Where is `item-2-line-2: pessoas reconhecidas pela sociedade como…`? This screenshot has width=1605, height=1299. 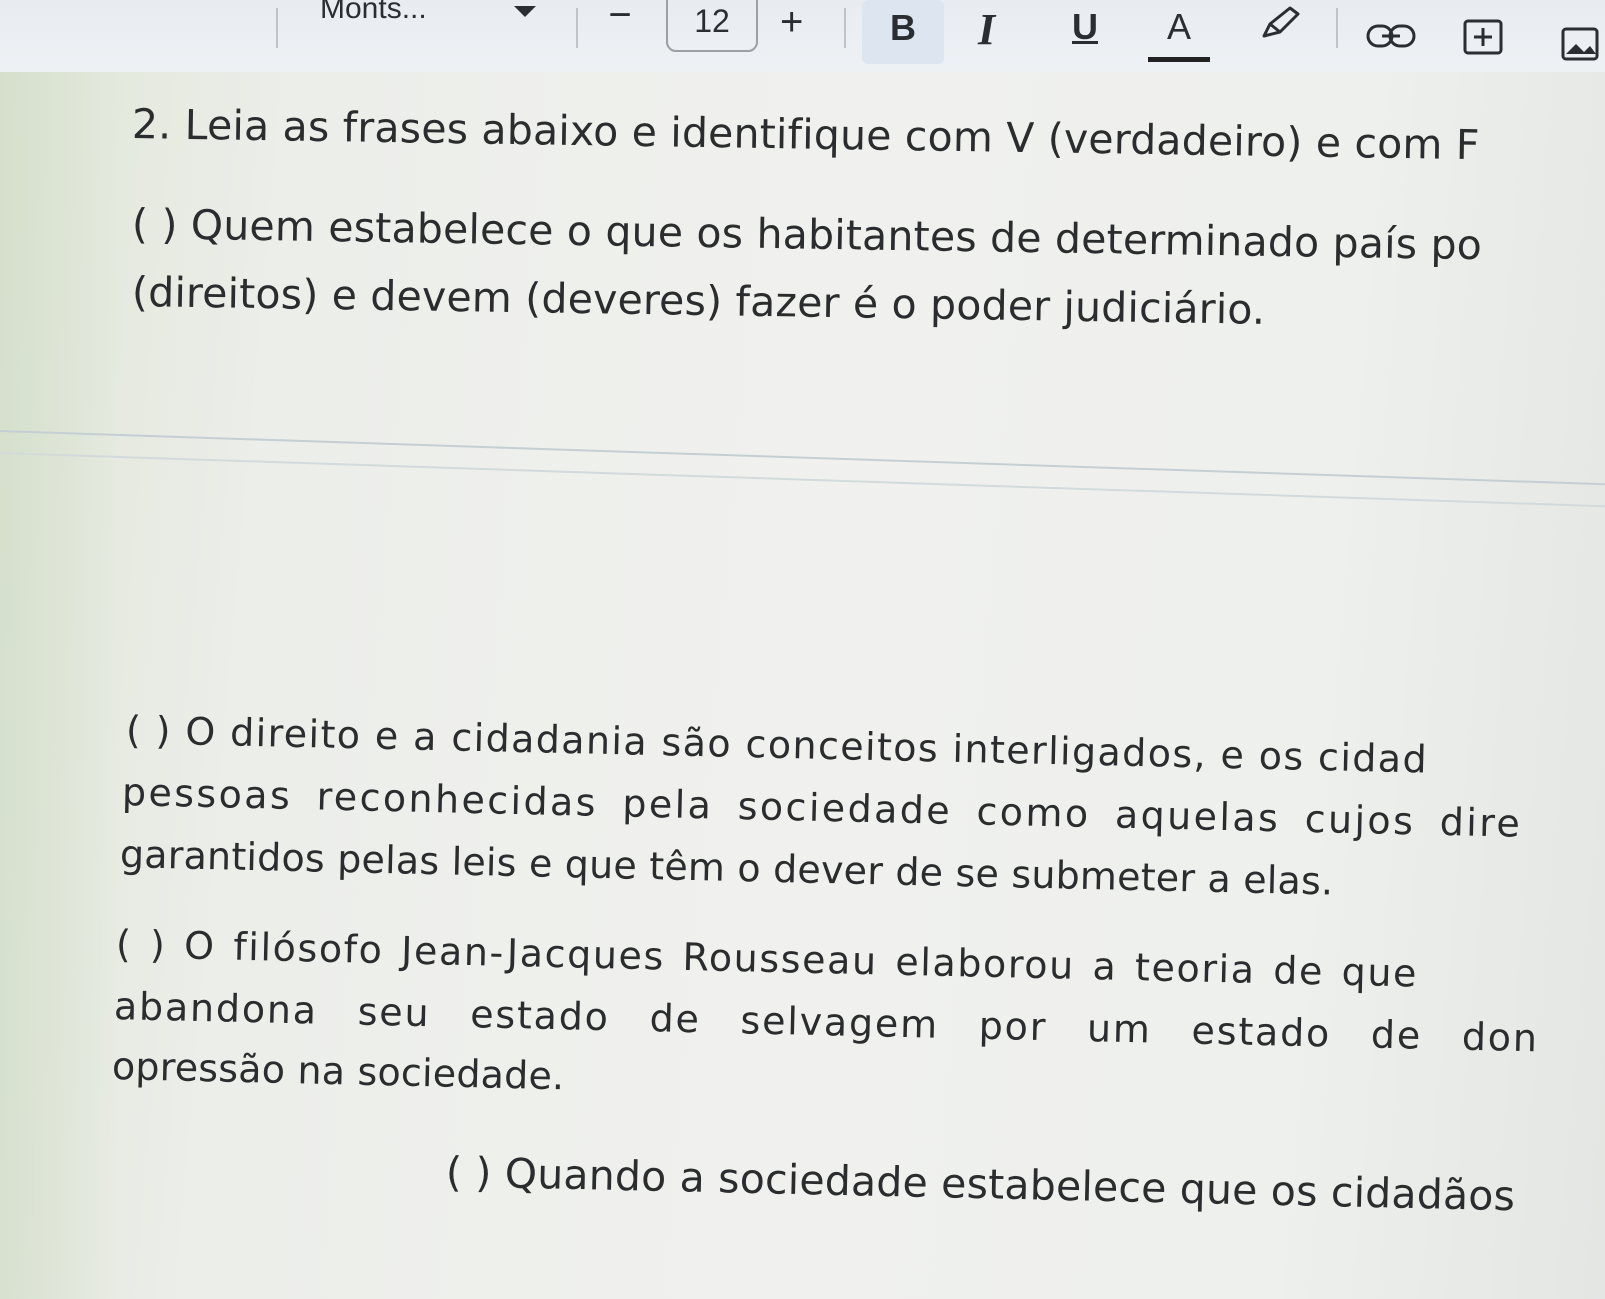
item-2-line-2: pessoas reconhecidas pela sociedade como… is located at coordinates (822, 808).